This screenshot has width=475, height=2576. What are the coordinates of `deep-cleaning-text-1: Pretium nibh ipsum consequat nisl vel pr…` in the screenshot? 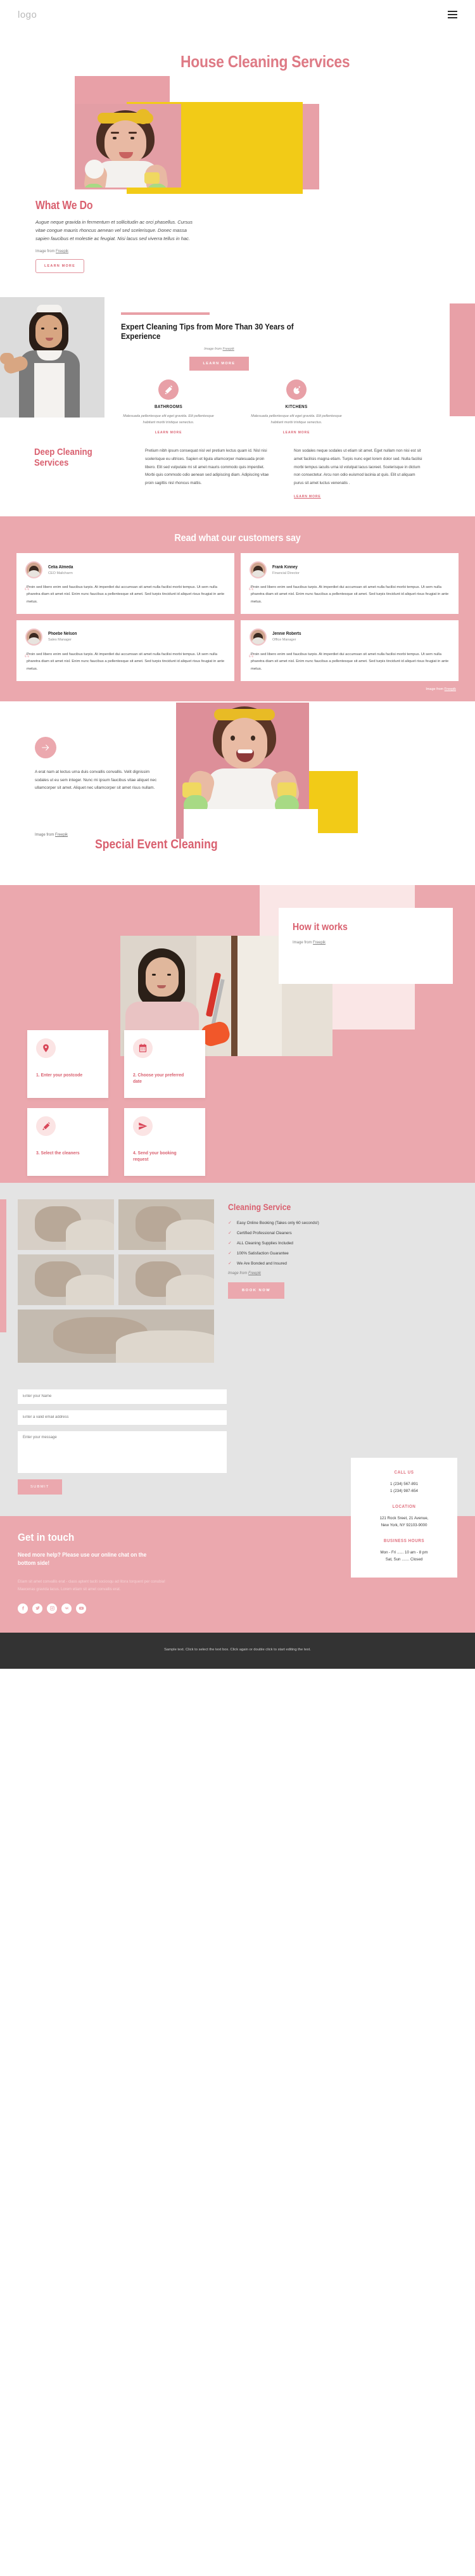 It's located at (207, 468).